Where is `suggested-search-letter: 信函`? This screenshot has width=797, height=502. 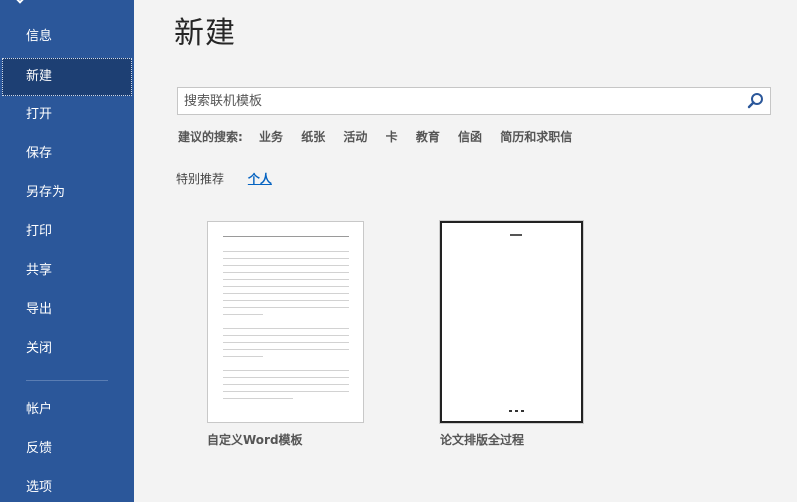 suggested-search-letter: 信函 is located at coordinates (470, 136).